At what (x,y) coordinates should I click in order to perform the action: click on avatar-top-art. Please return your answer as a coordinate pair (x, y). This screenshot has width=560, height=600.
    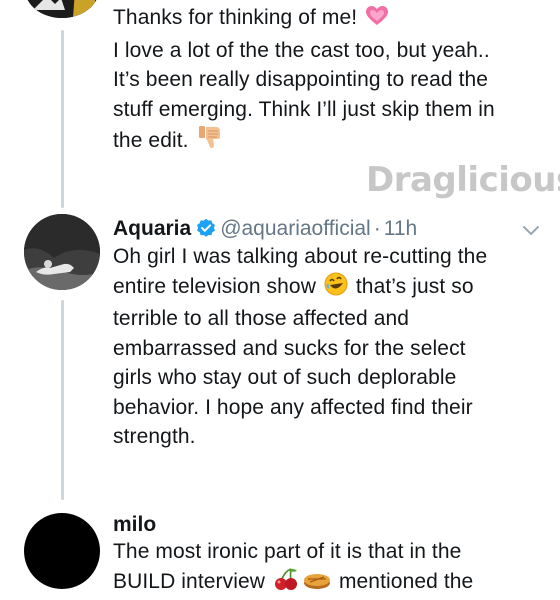
    Looking at the image, I should click on (62, 9).